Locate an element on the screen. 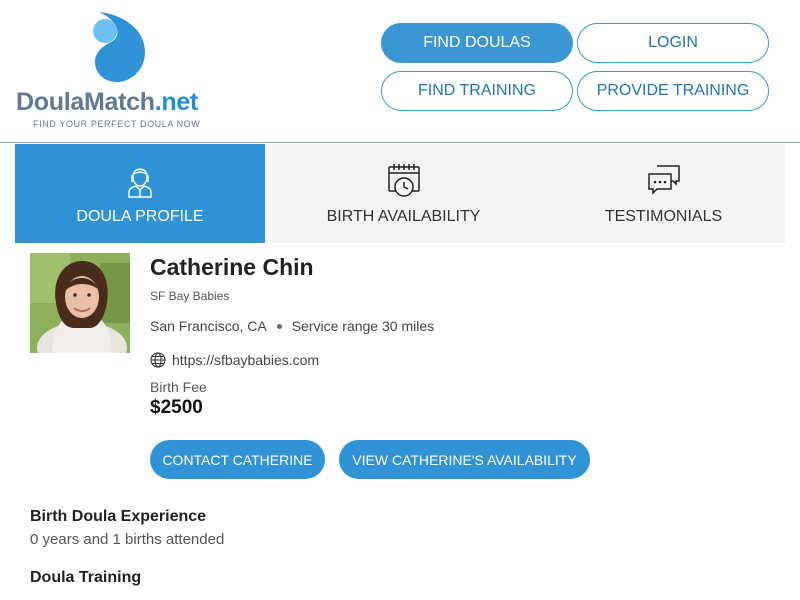  doula-photo is located at coordinates (80, 303).